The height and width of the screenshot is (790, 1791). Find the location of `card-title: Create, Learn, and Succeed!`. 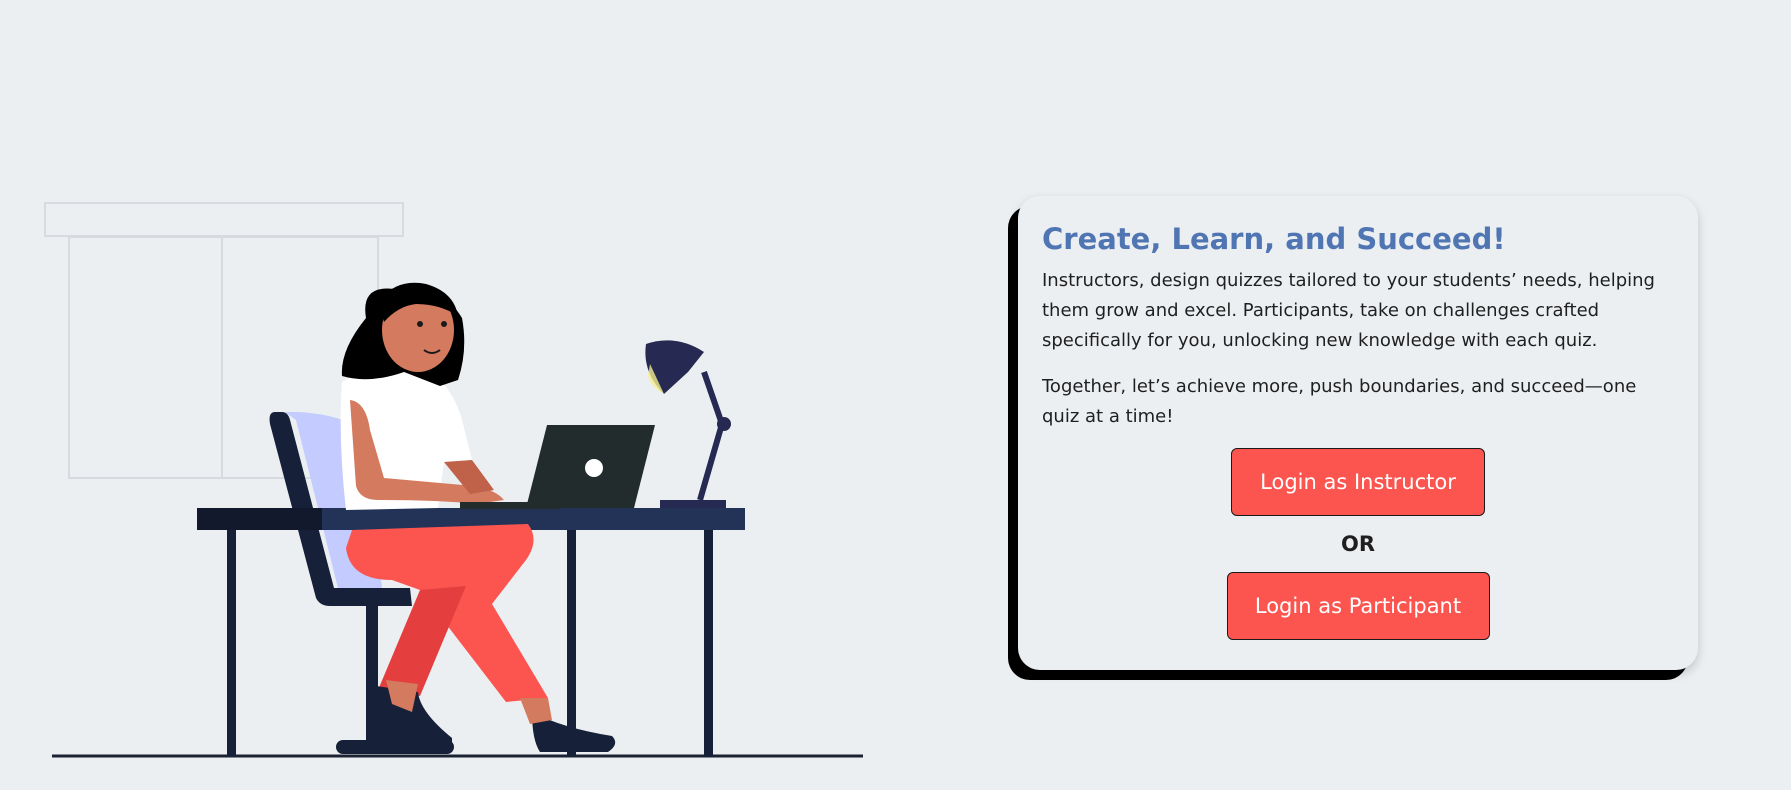

card-title: Create, Learn, and Succeed! is located at coordinates (1274, 239).